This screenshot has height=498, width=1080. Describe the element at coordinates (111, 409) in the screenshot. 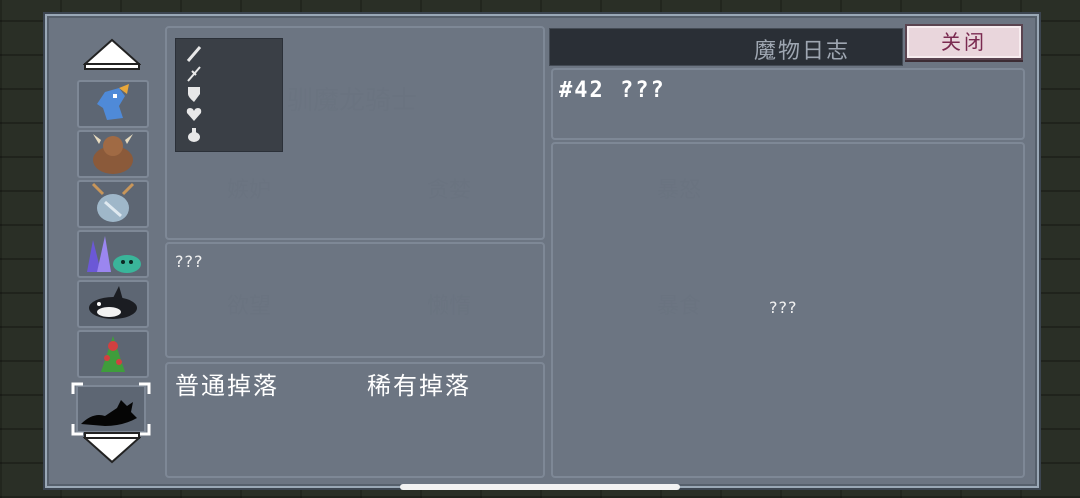

I see `selected-monster-slot` at that location.